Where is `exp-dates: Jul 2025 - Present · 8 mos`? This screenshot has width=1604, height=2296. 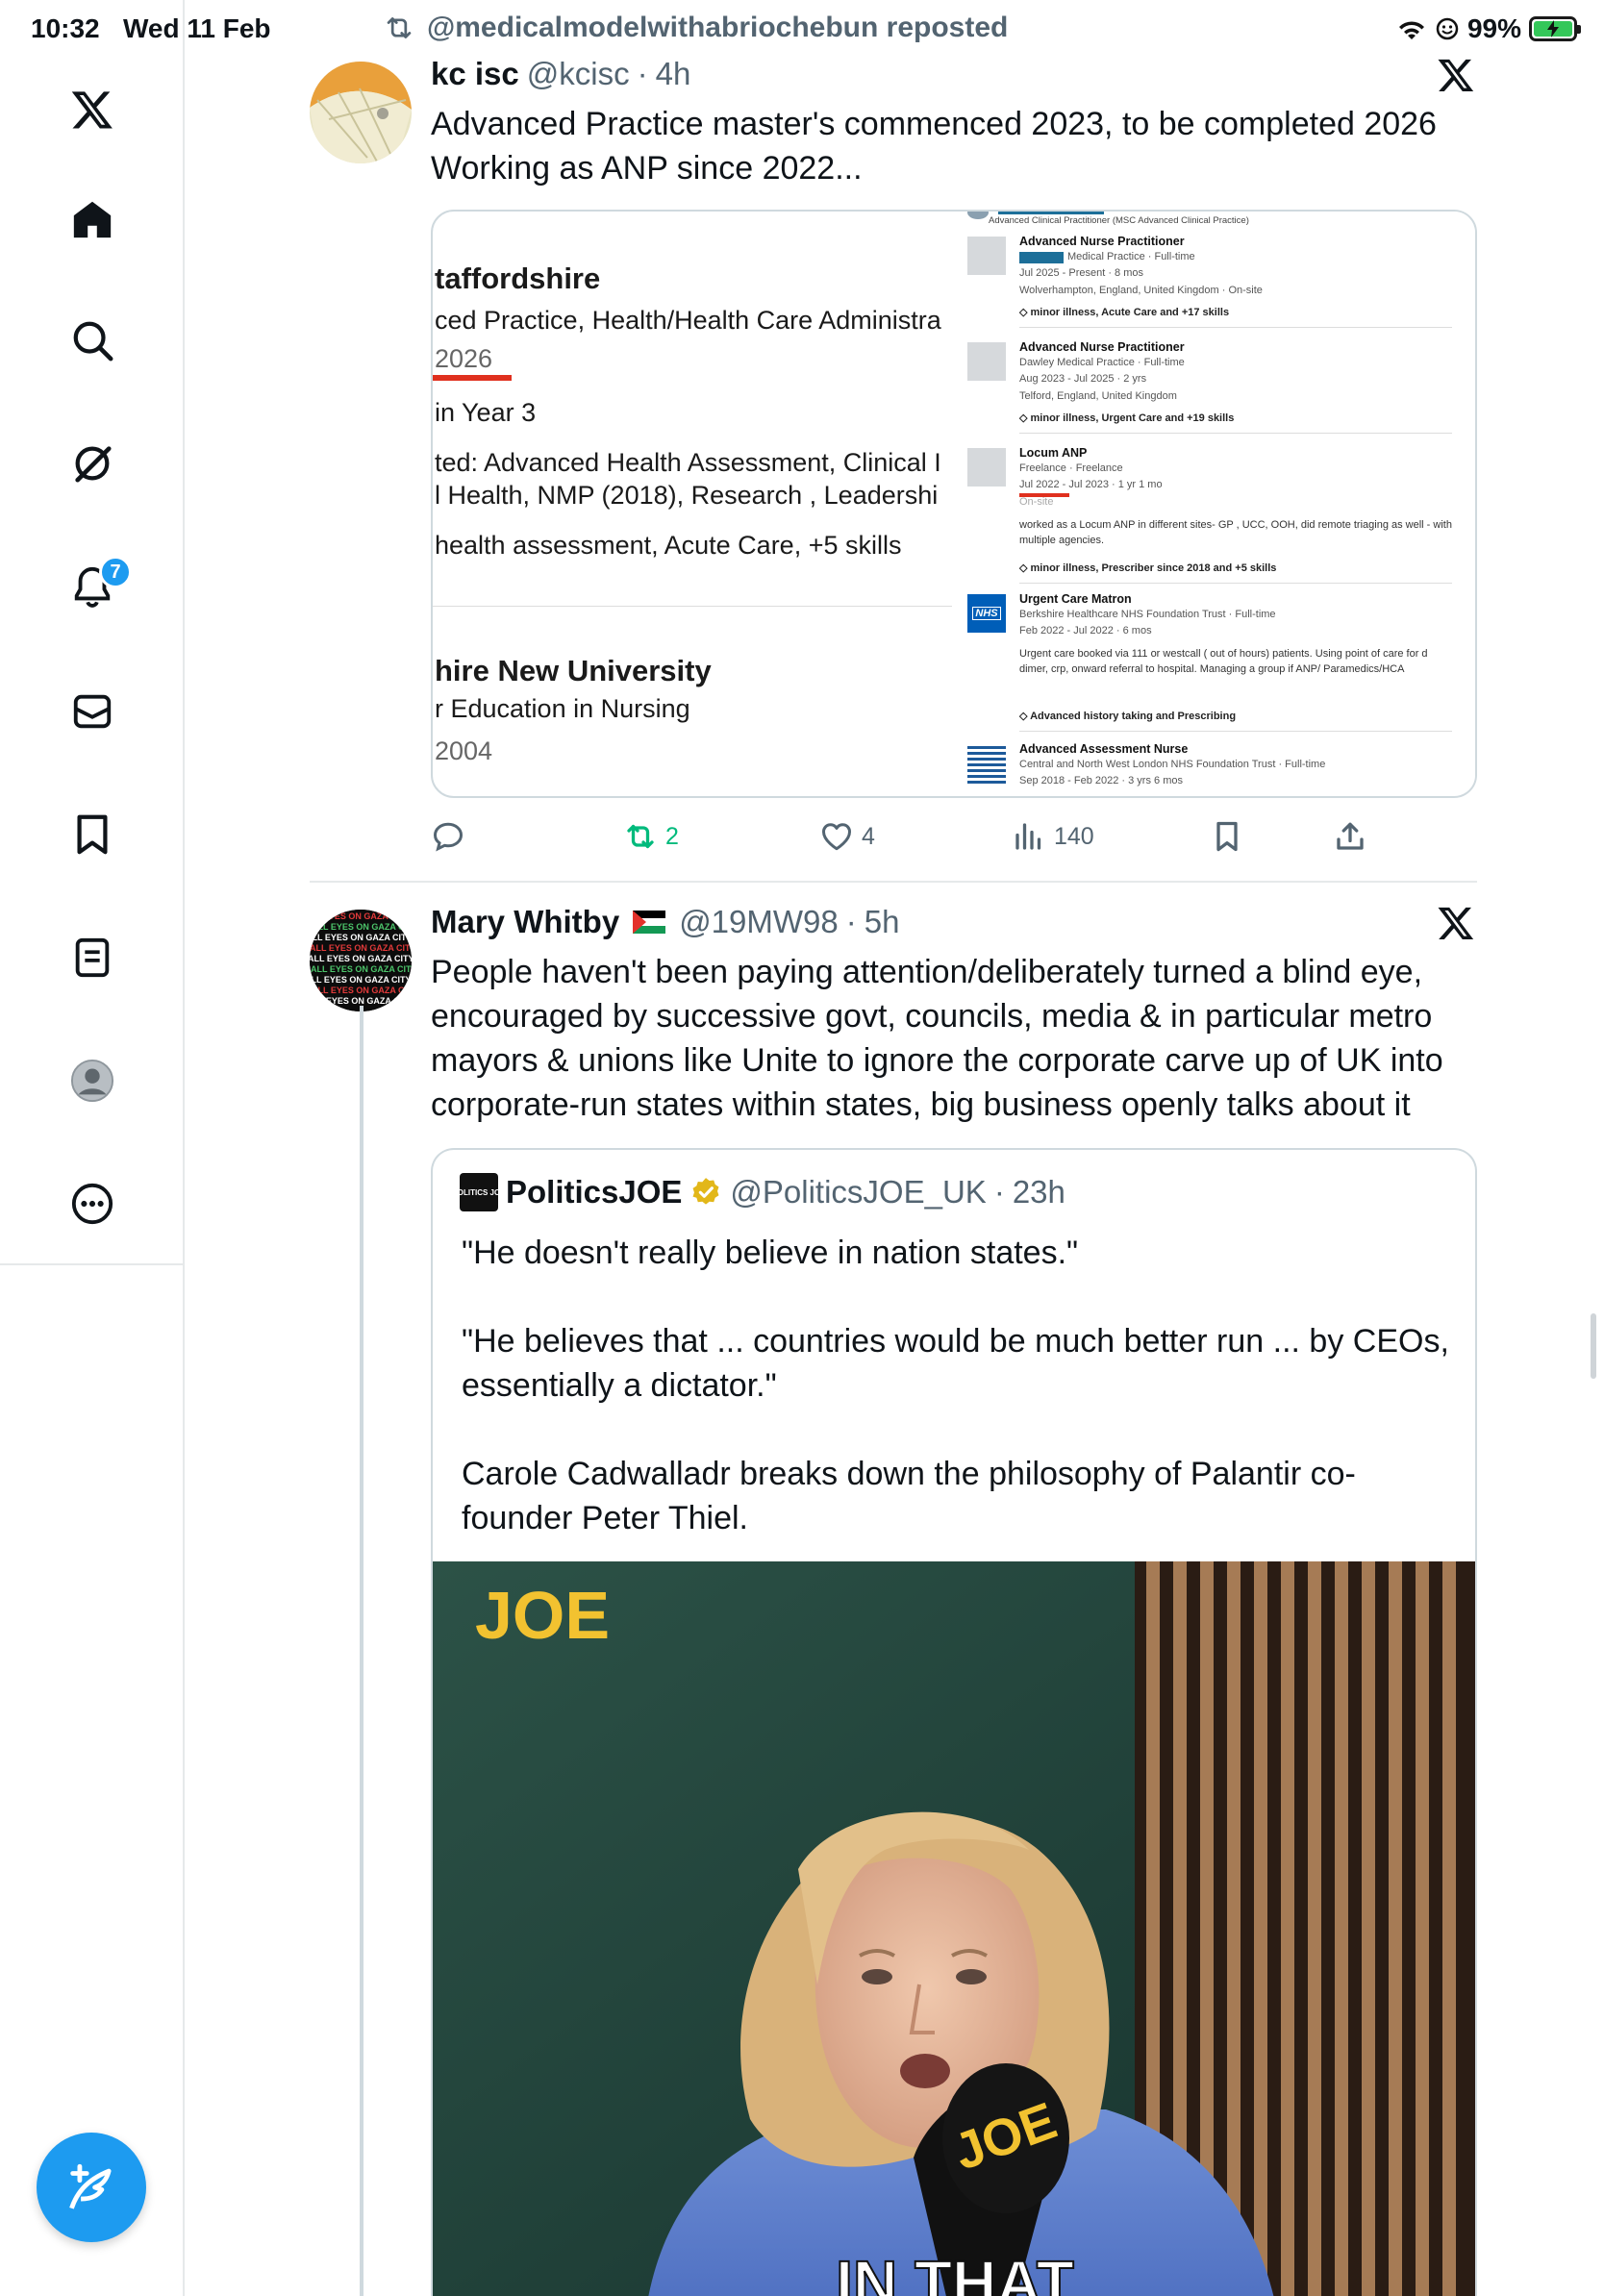 exp-dates: Jul 2025 - Present · 8 mos is located at coordinates (1081, 273).